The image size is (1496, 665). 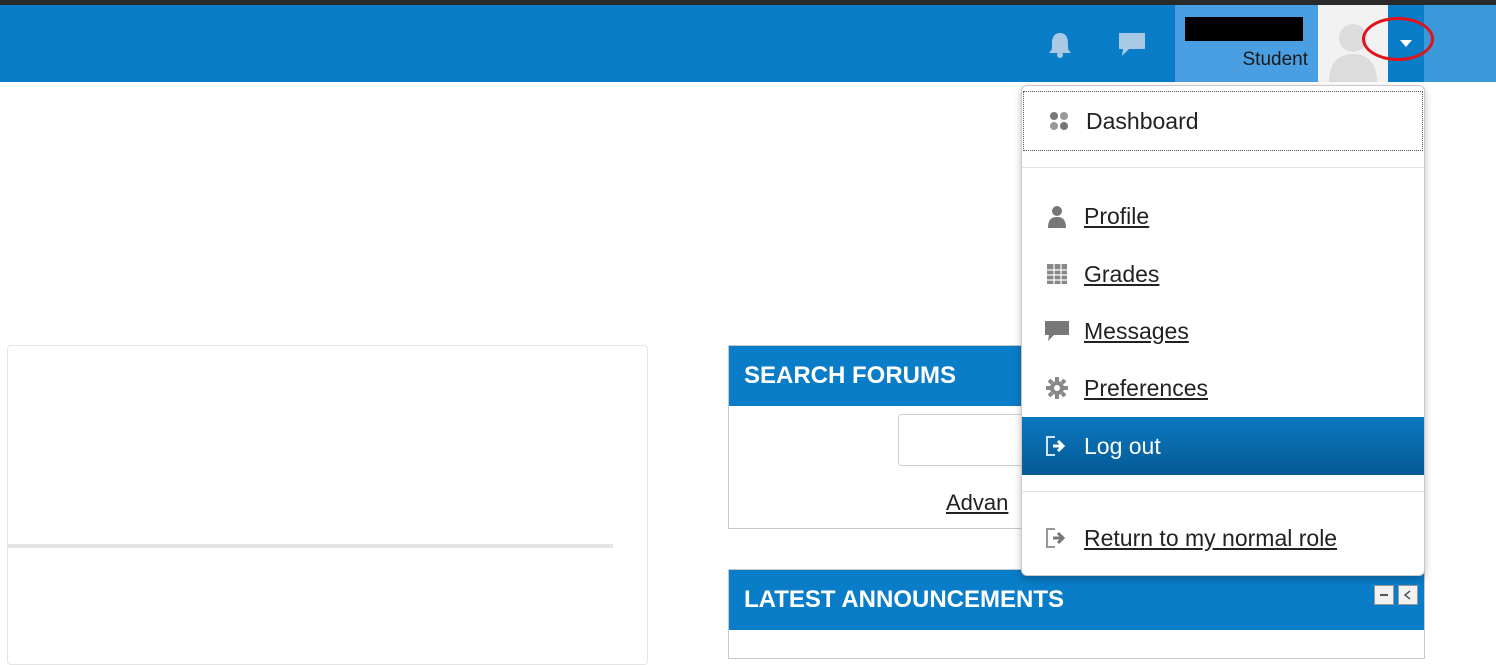 I want to click on highlight-circle, so click(x=1398, y=39).